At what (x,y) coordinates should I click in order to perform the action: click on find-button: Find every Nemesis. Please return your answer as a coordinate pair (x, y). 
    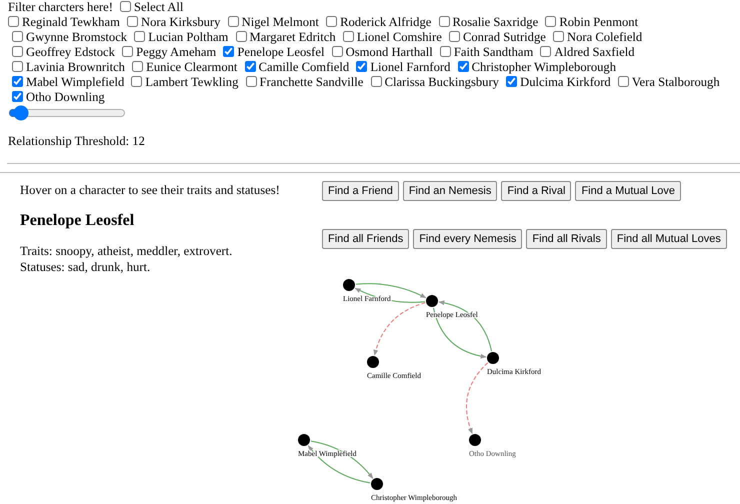
    Looking at the image, I should click on (467, 239).